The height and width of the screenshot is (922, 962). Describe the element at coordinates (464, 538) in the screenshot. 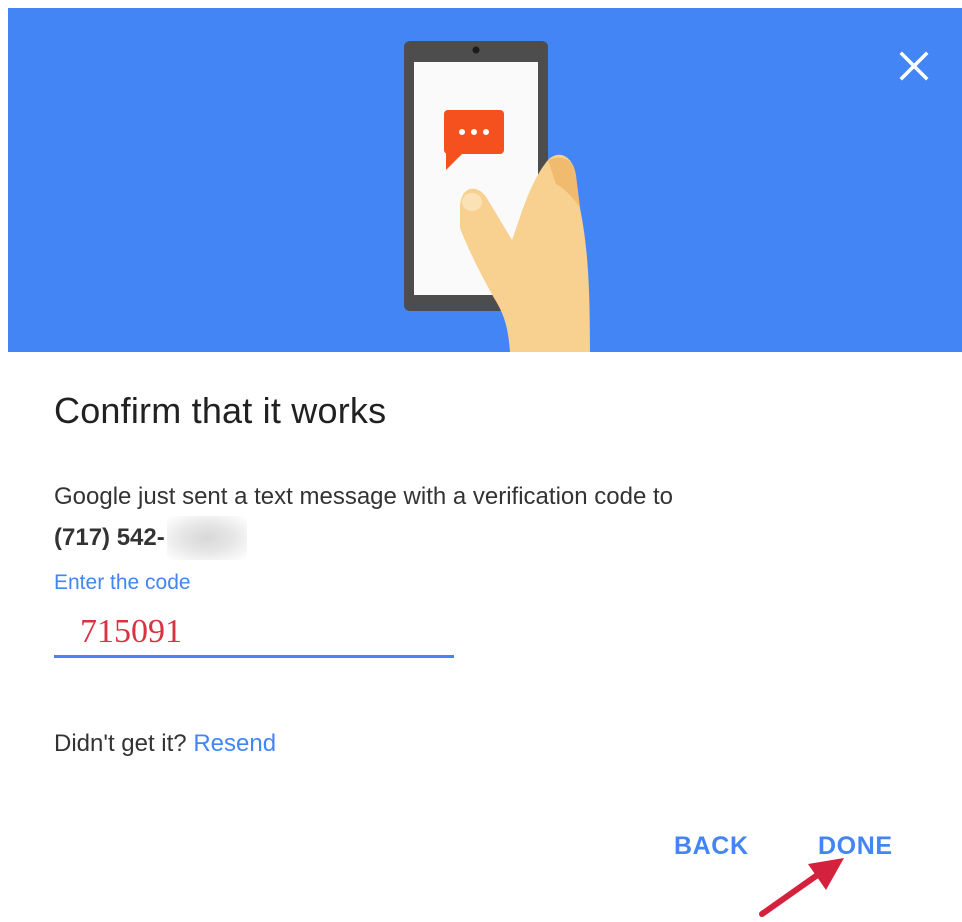

I see `phone-line: (717) 542-` at that location.